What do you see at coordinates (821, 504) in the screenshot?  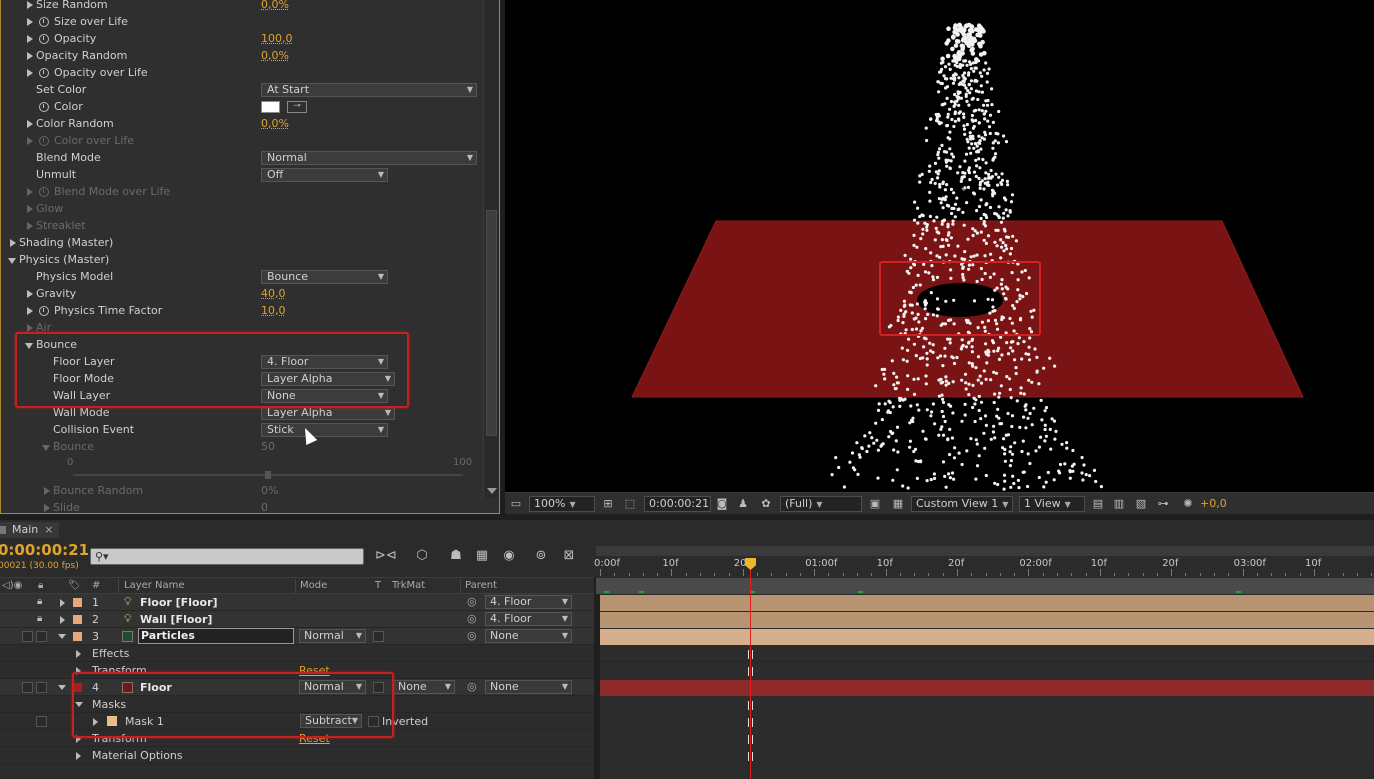 I see `resolution-dropdown: (Full)` at bounding box center [821, 504].